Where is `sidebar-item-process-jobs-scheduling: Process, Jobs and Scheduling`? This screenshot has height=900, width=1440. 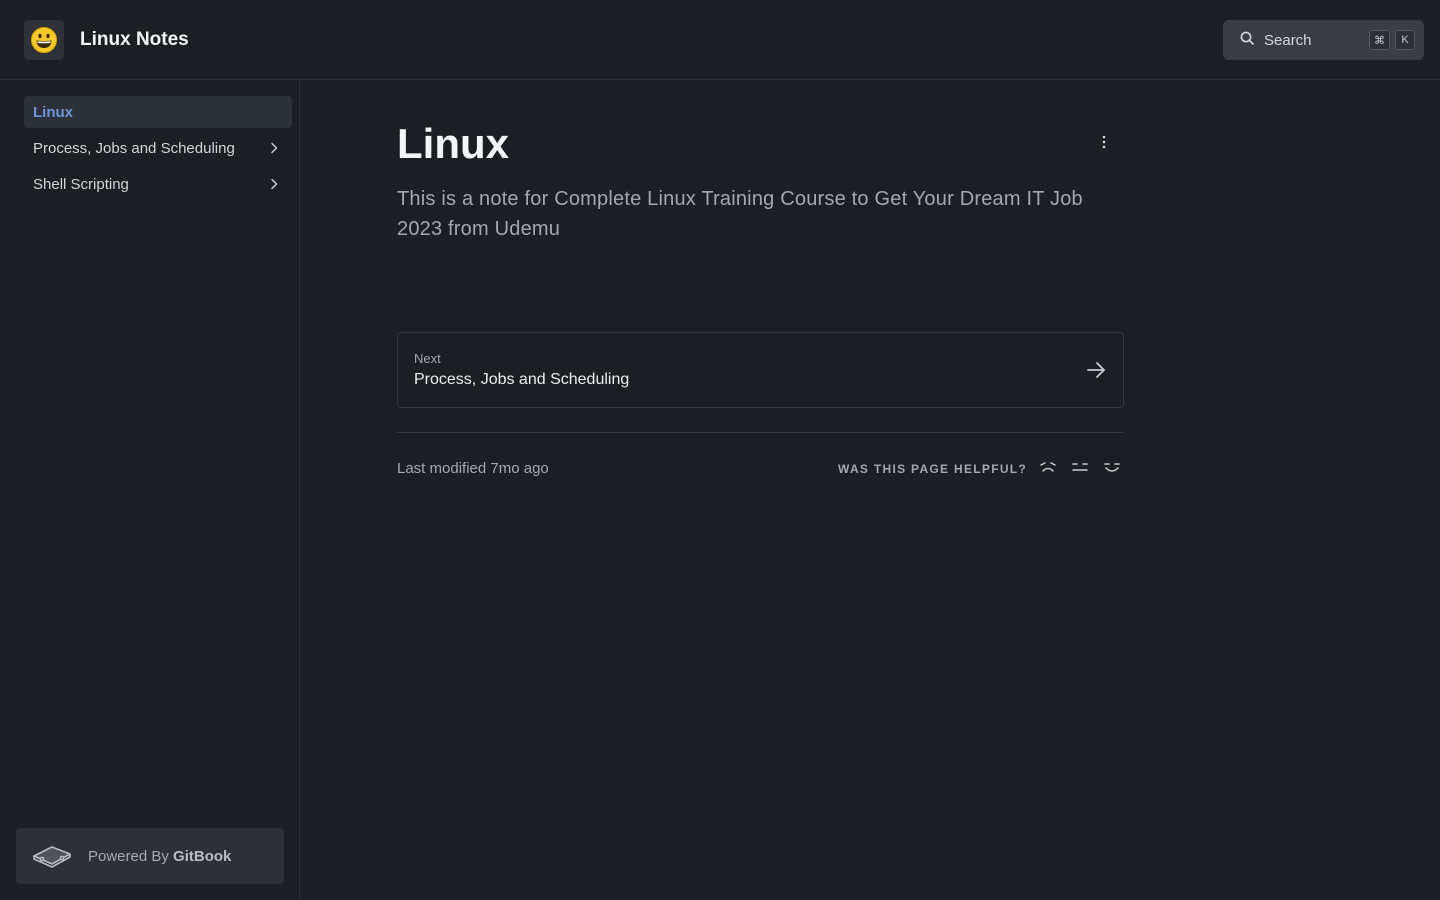
sidebar-item-process-jobs-scheduling: Process, Jobs and Scheduling is located at coordinates (158, 148).